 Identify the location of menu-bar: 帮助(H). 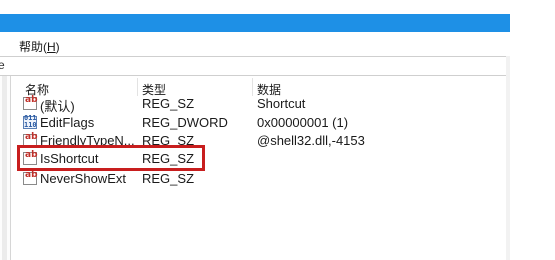
(255, 44).